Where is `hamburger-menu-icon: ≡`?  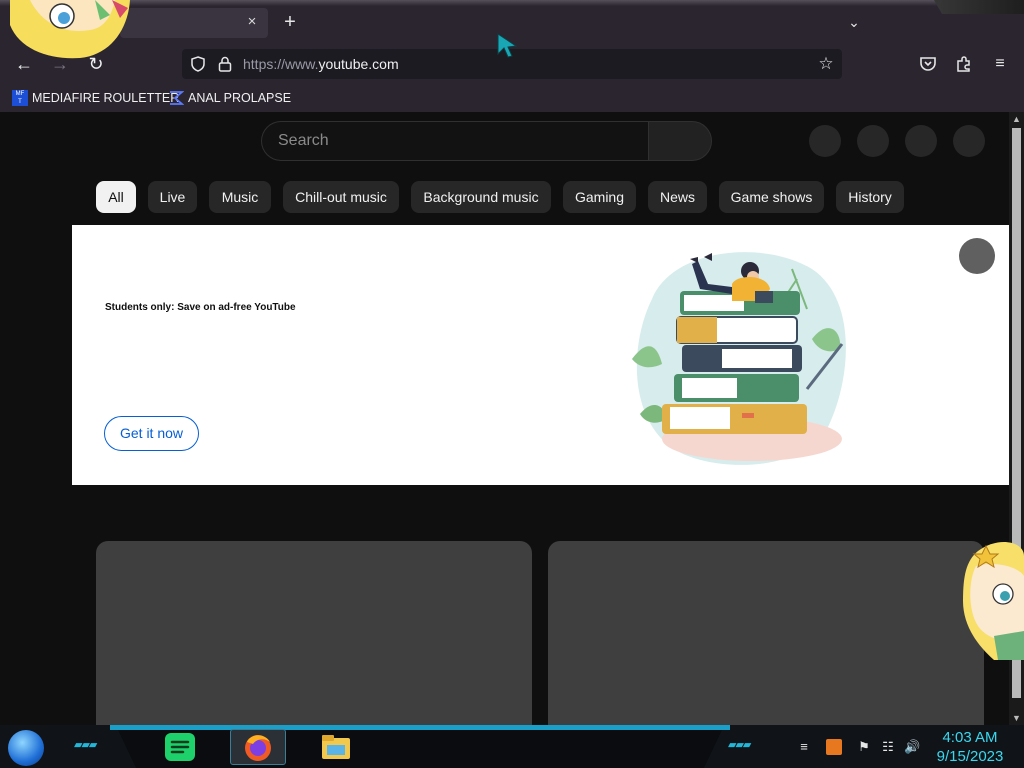
hamburger-menu-icon: ≡ is located at coordinates (1000, 64).